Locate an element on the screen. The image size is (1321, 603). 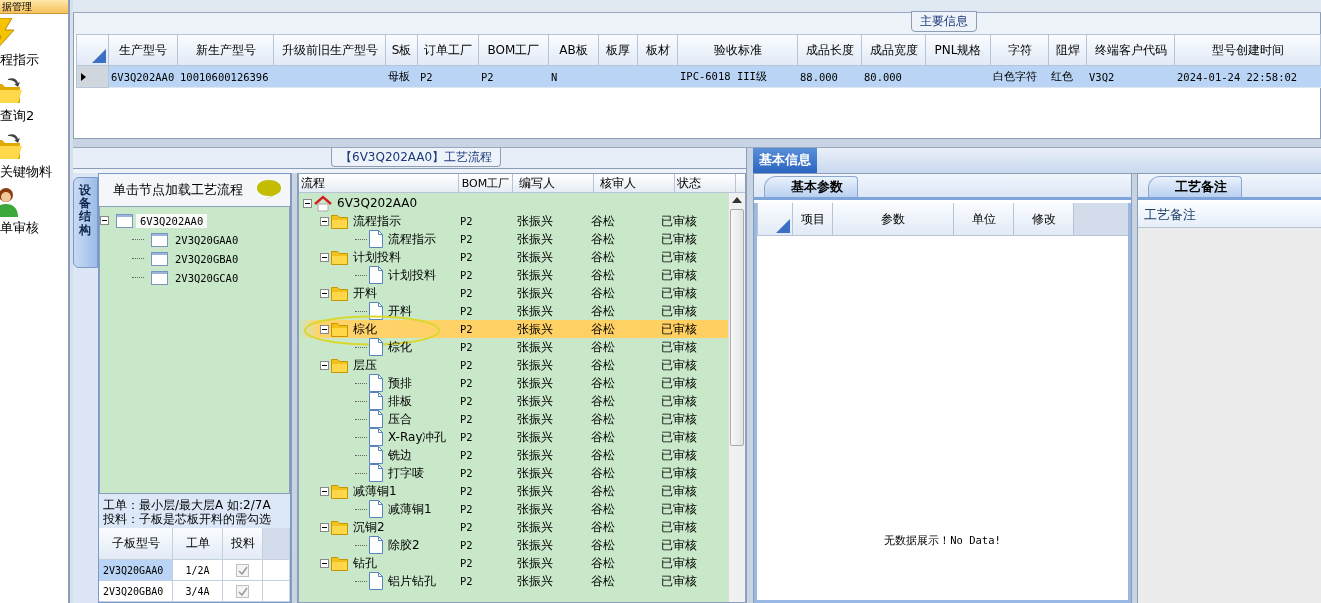
tree-item: 排板 is located at coordinates (400, 401).